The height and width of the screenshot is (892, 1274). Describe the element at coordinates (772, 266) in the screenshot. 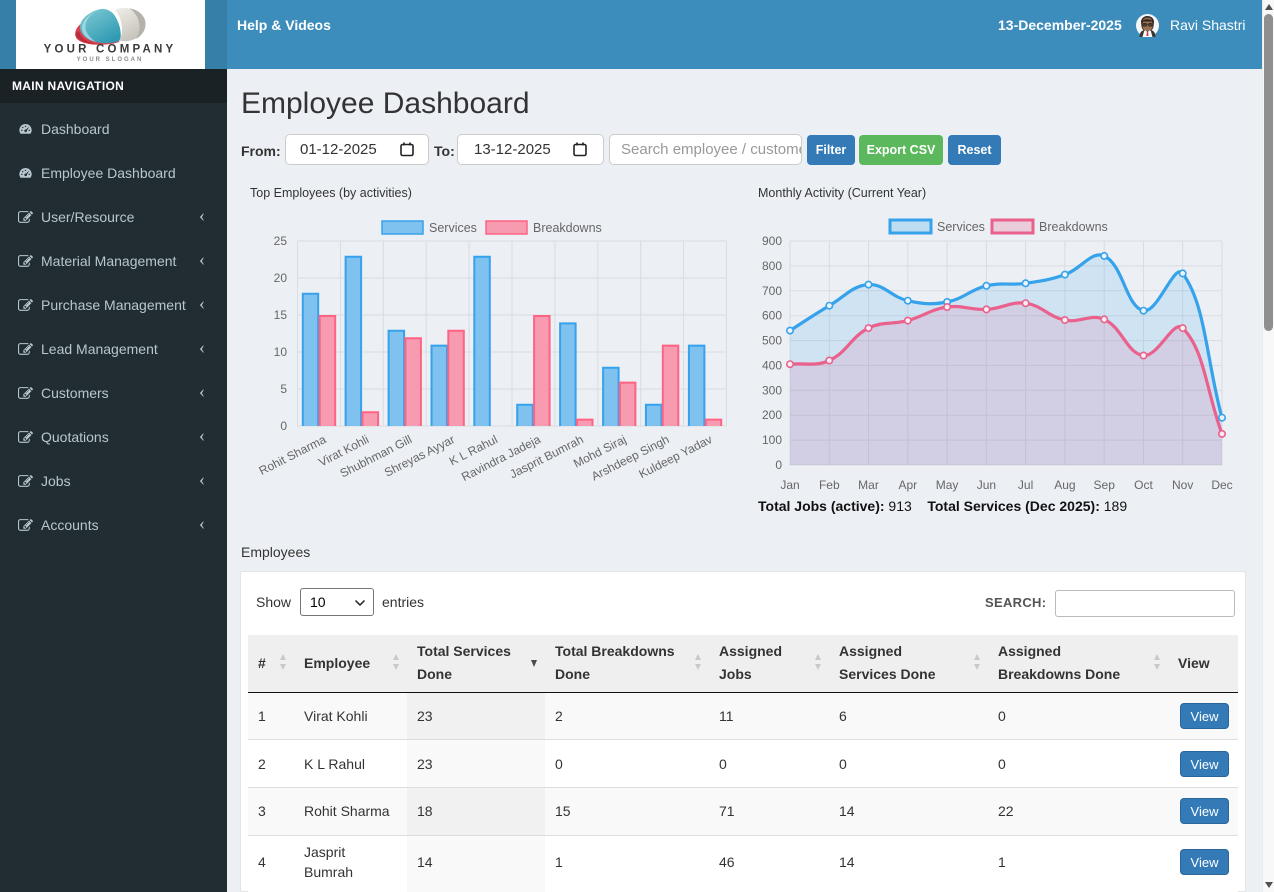

I see `svg-text: 800` at that location.